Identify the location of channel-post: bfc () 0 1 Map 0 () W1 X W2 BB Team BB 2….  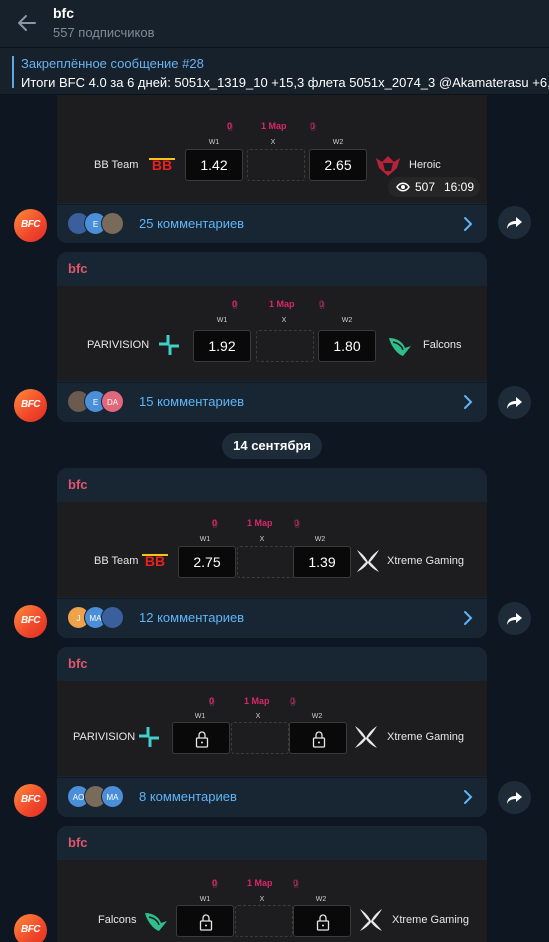
(272, 553).